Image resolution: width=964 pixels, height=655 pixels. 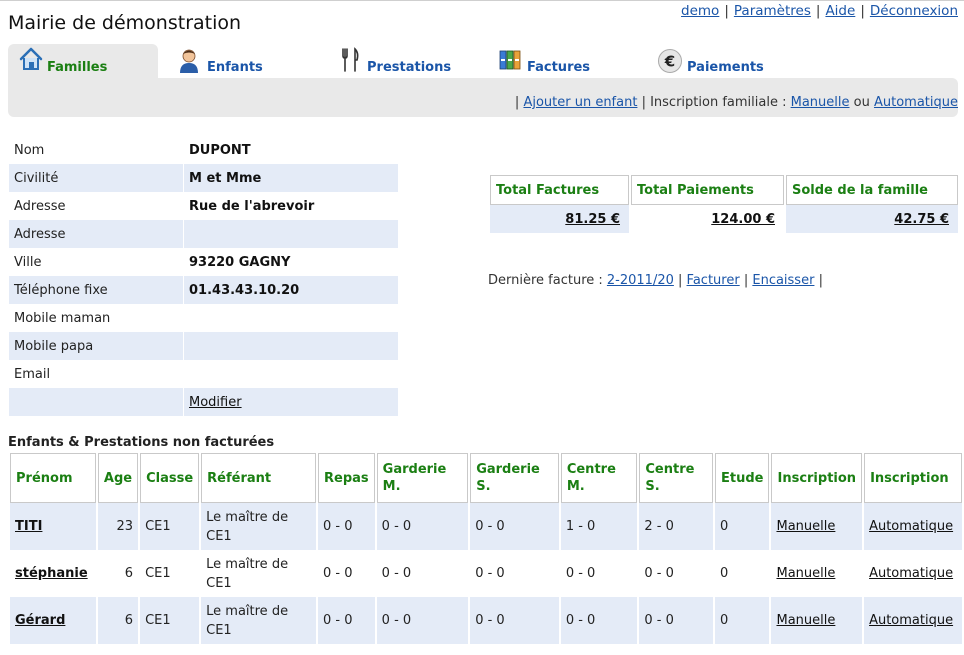 What do you see at coordinates (914, 11) in the screenshot?
I see `logout-link: Déconnexion` at bounding box center [914, 11].